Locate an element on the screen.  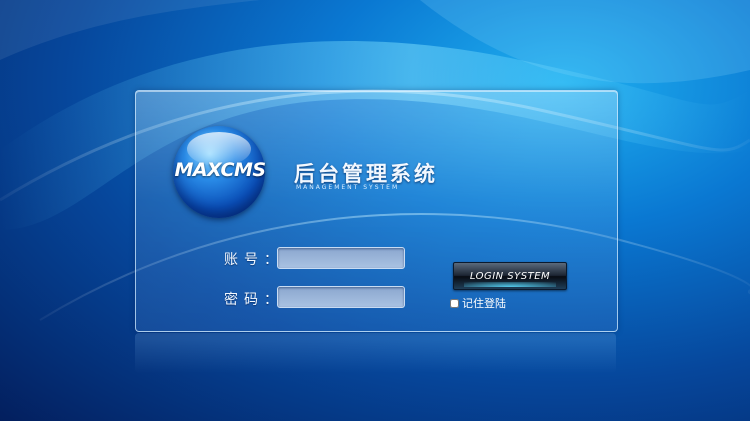
password-input is located at coordinates (341, 297).